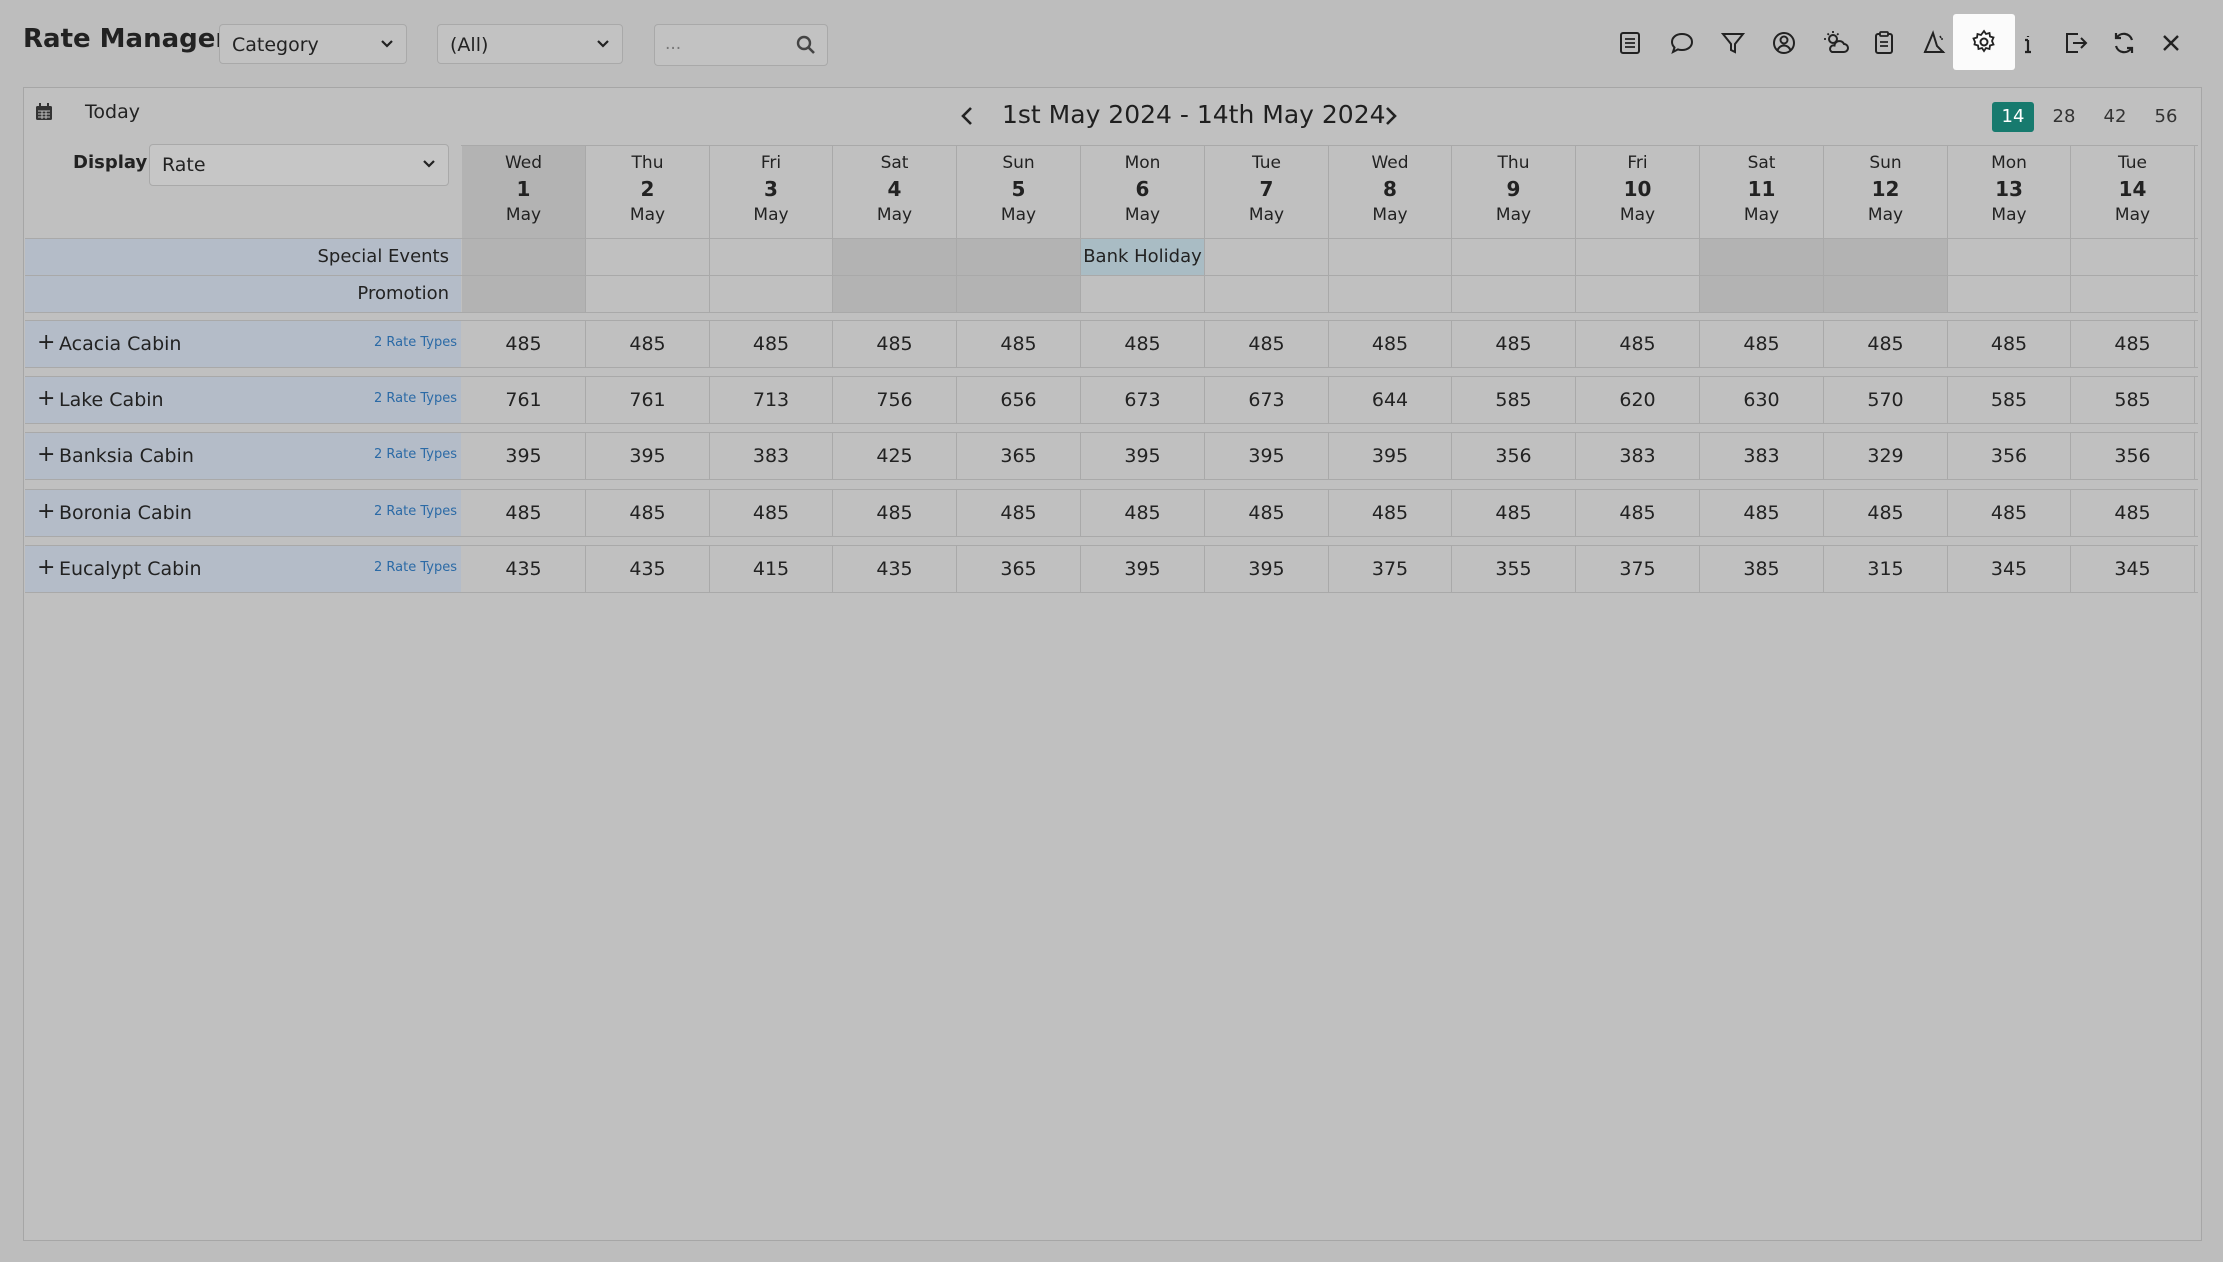 Image resolution: width=2223 pixels, height=1262 pixels. What do you see at coordinates (771, 191) in the screenshot?
I see `day-header: Fri 3 May` at bounding box center [771, 191].